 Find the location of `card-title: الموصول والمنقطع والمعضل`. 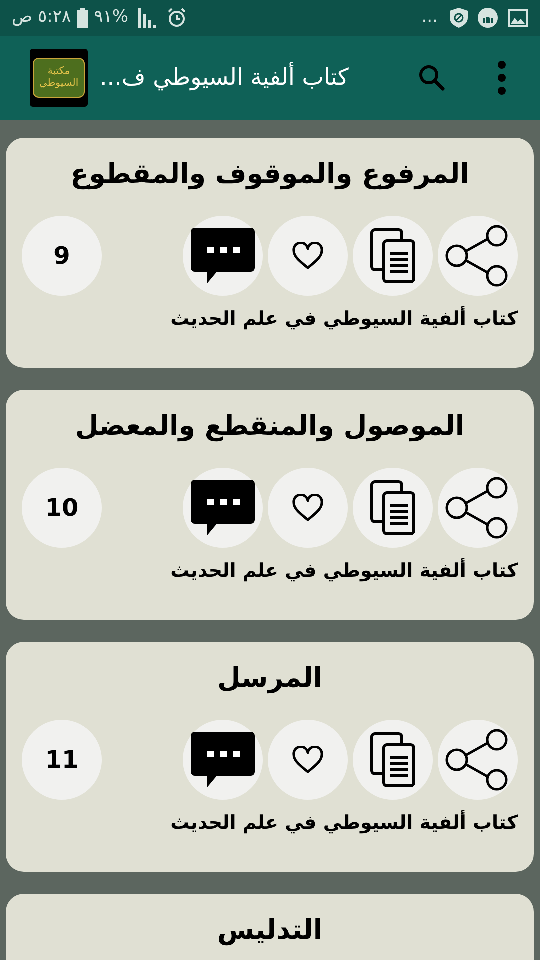

card-title: الموصول والمنقطع والمعضل is located at coordinates (270, 427).